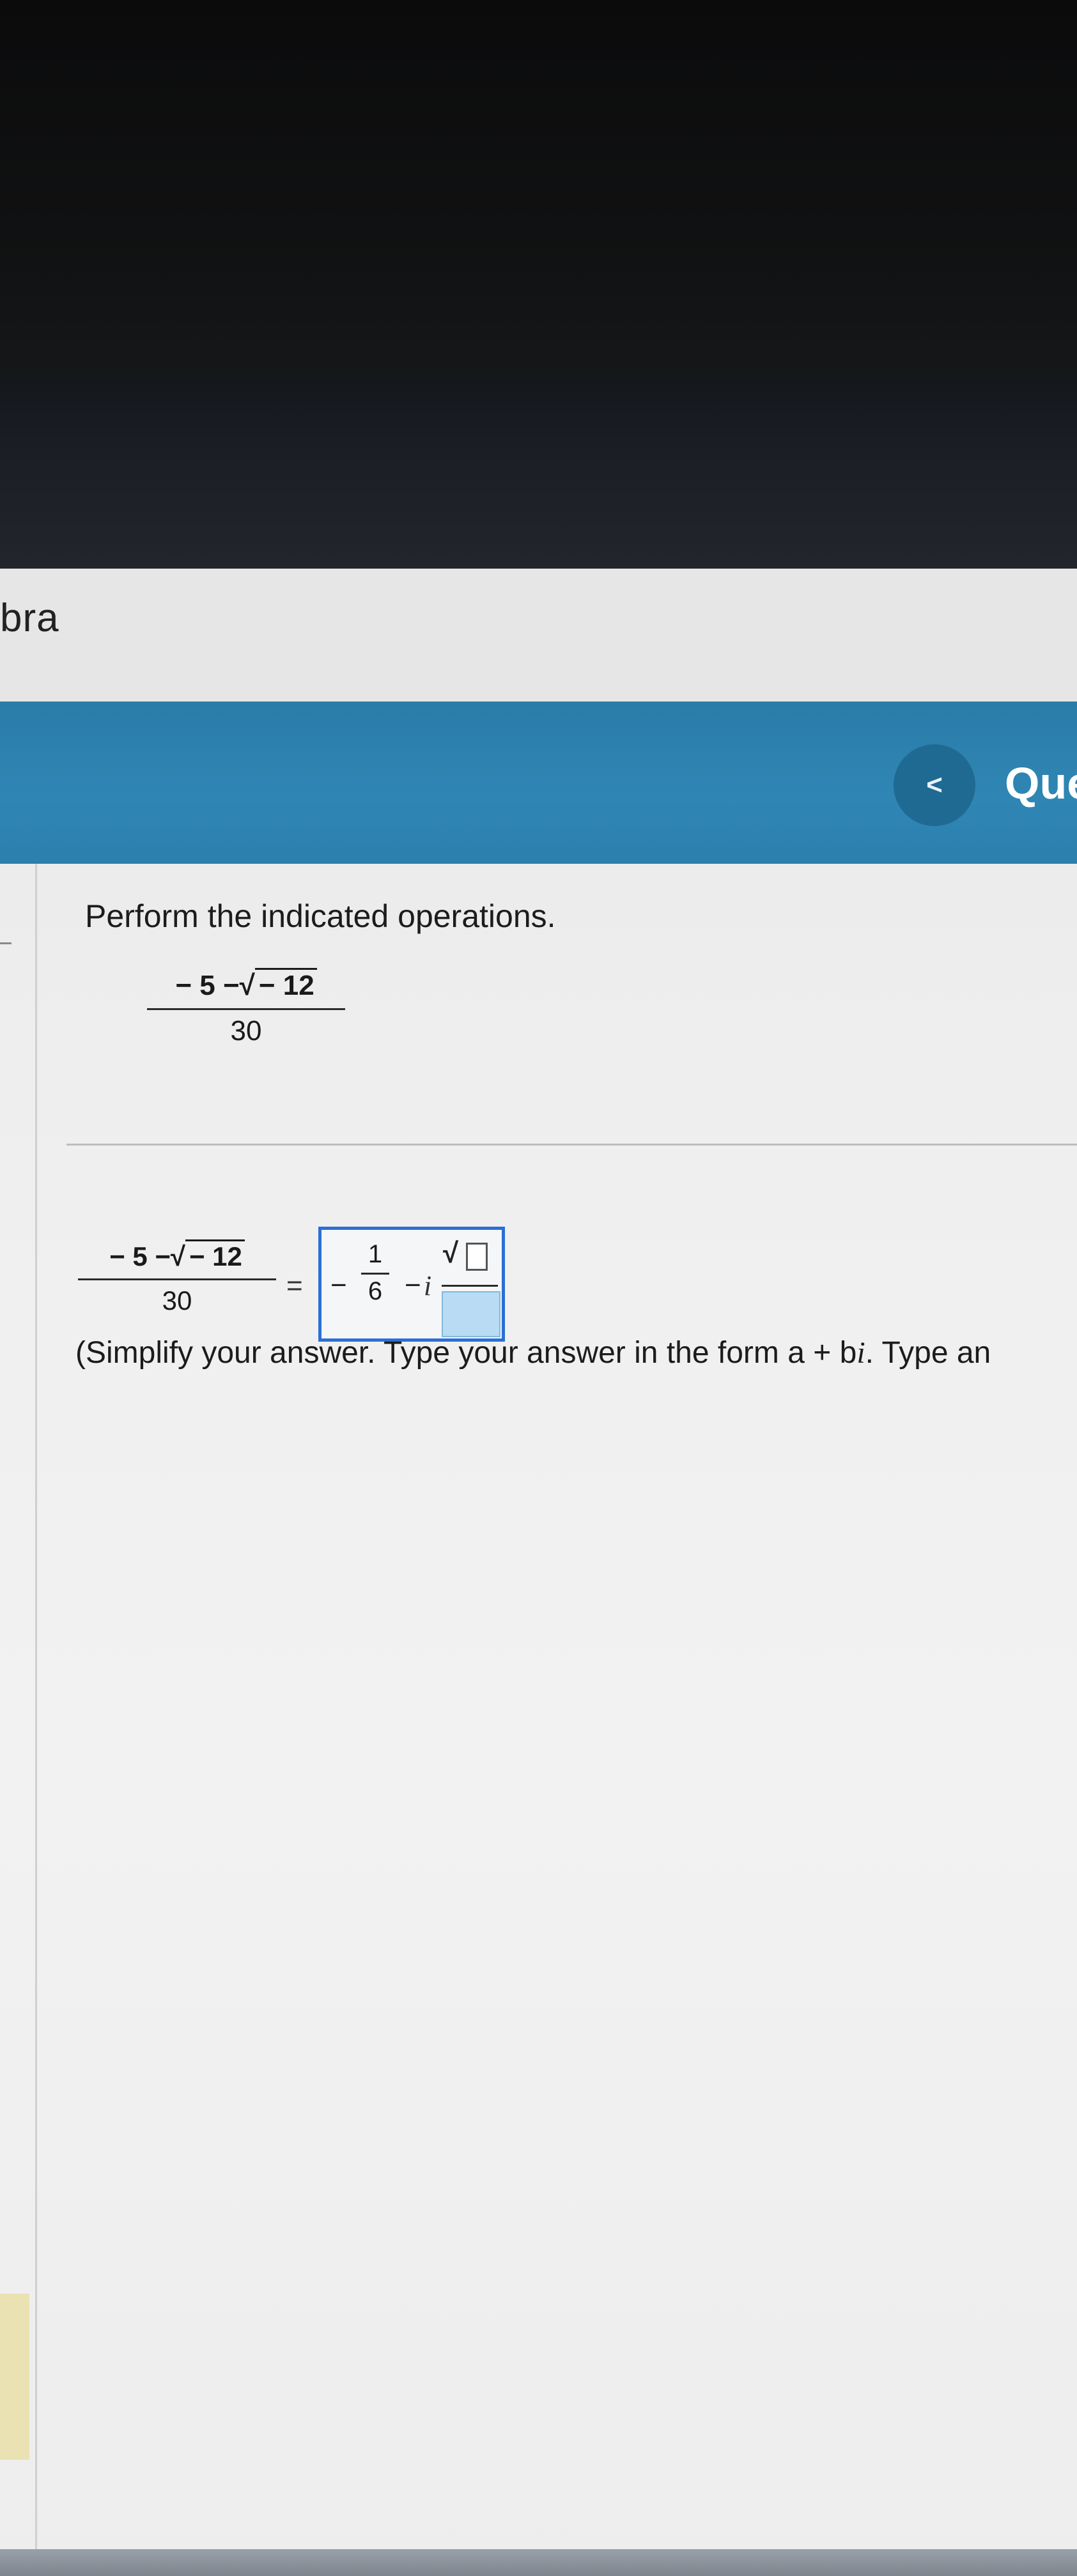 This screenshot has height=2576, width=1077. What do you see at coordinates (860, 1353) in the screenshot?
I see `hint-imaginary-unit: i` at bounding box center [860, 1353].